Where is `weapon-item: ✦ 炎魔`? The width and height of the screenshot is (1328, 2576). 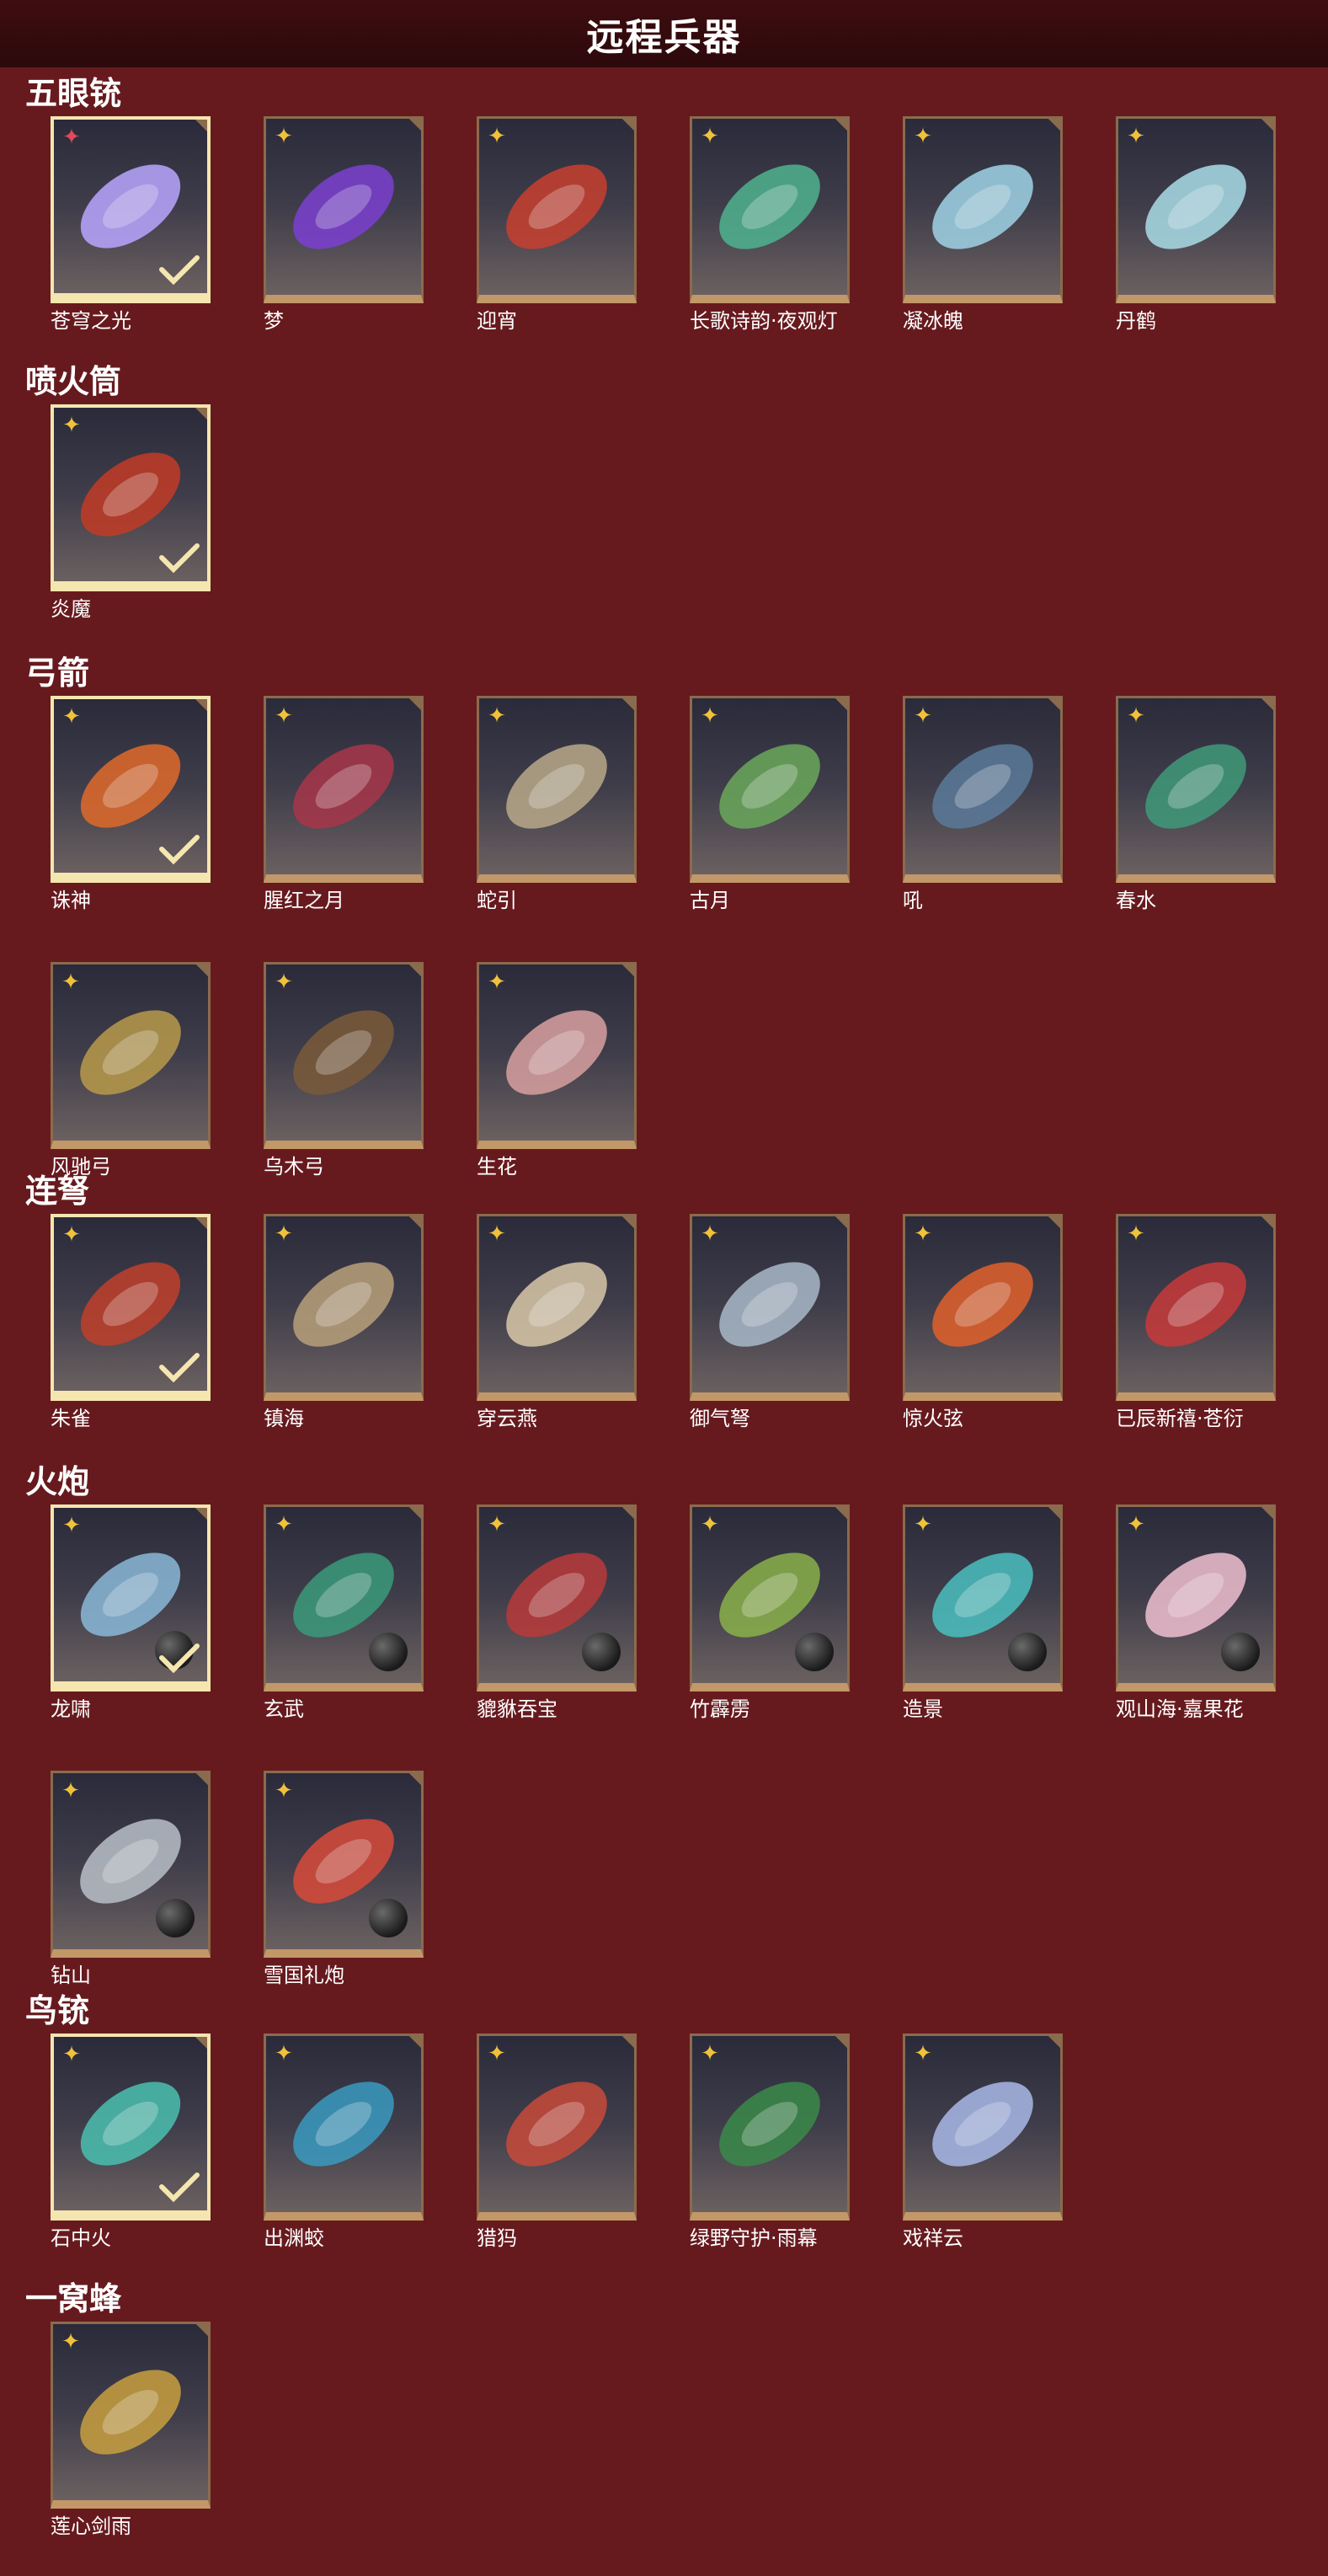 weapon-item: ✦ 炎魔 is located at coordinates (131, 513).